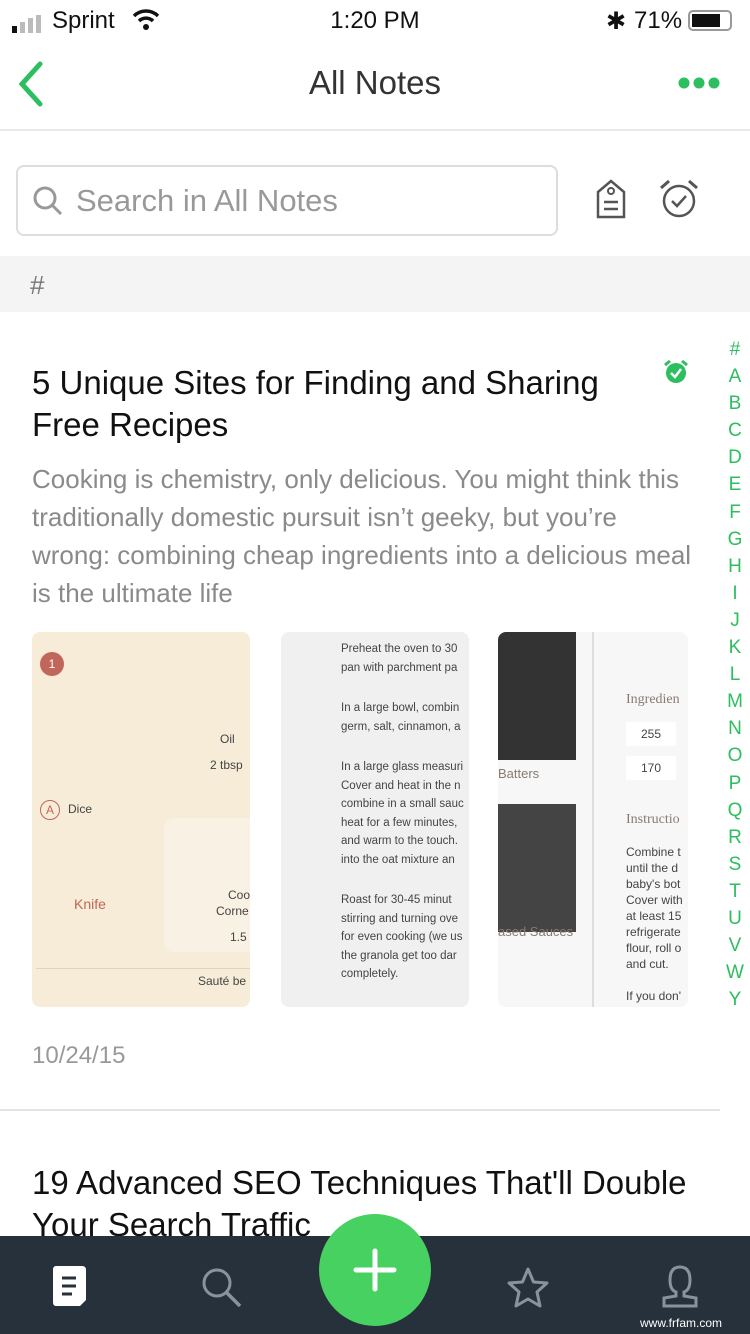 The height and width of the screenshot is (1334, 750). What do you see at coordinates (90, 904) in the screenshot?
I see `thumb-label: Knife` at bounding box center [90, 904].